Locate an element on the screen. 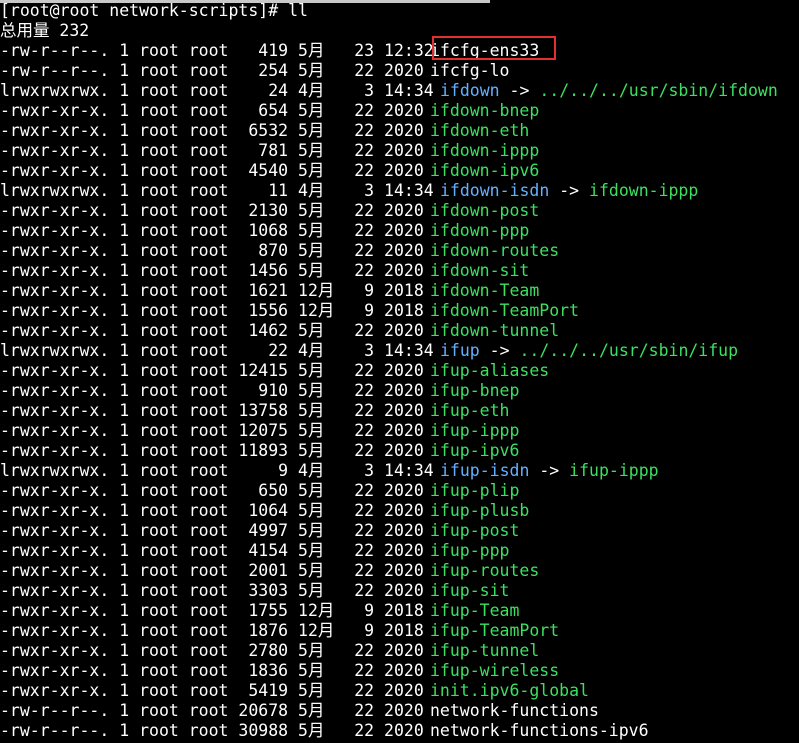 This screenshot has width=799, height=743. file-meta: lrwxrwxrwx. 1 root root 22 4月 3 14:34 is located at coordinates (217, 350).